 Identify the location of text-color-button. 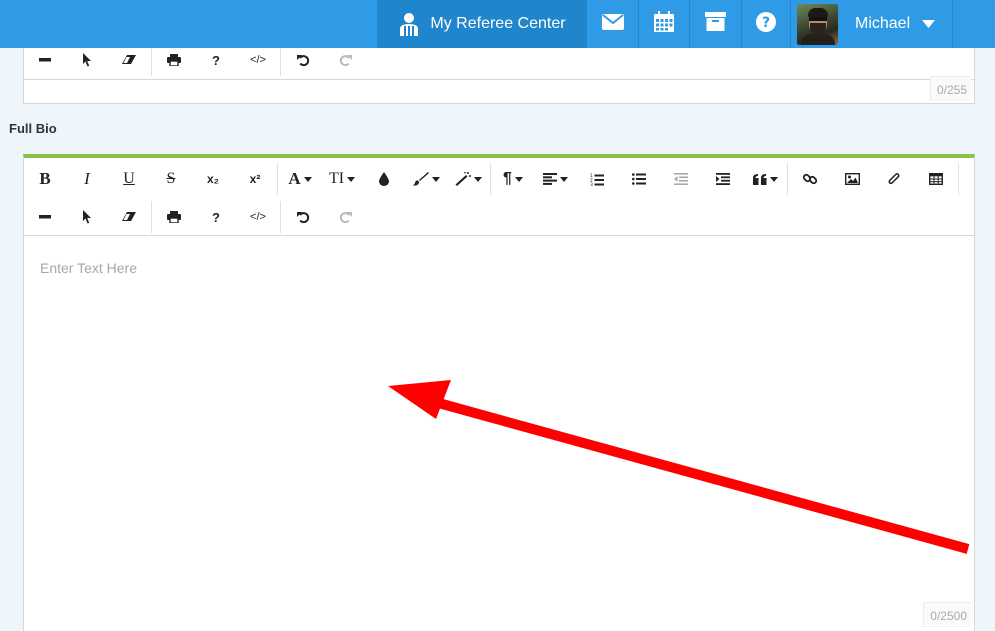
(384, 179).